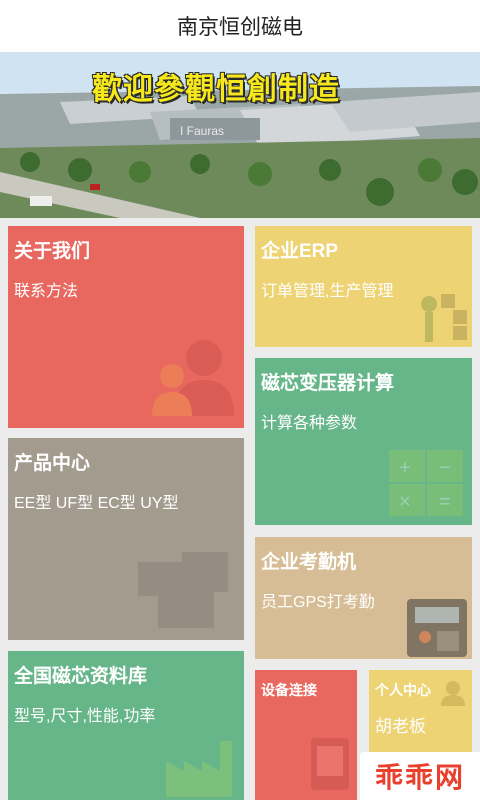 Image resolution: width=480 pixels, height=800 pixels. I want to click on tile-enterprise-erp: 企业ERP 订单管理,生产管理, so click(363, 286).